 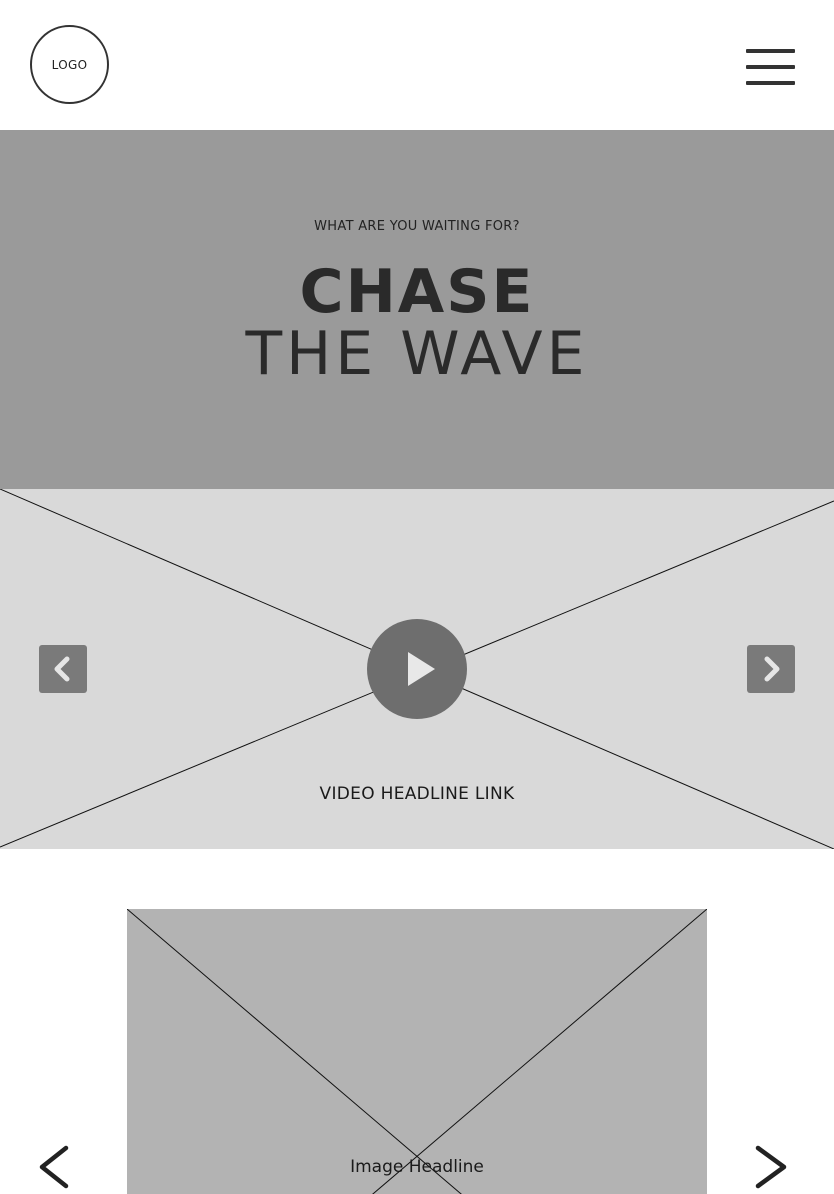 I want to click on video-next-button, so click(x=771, y=669).